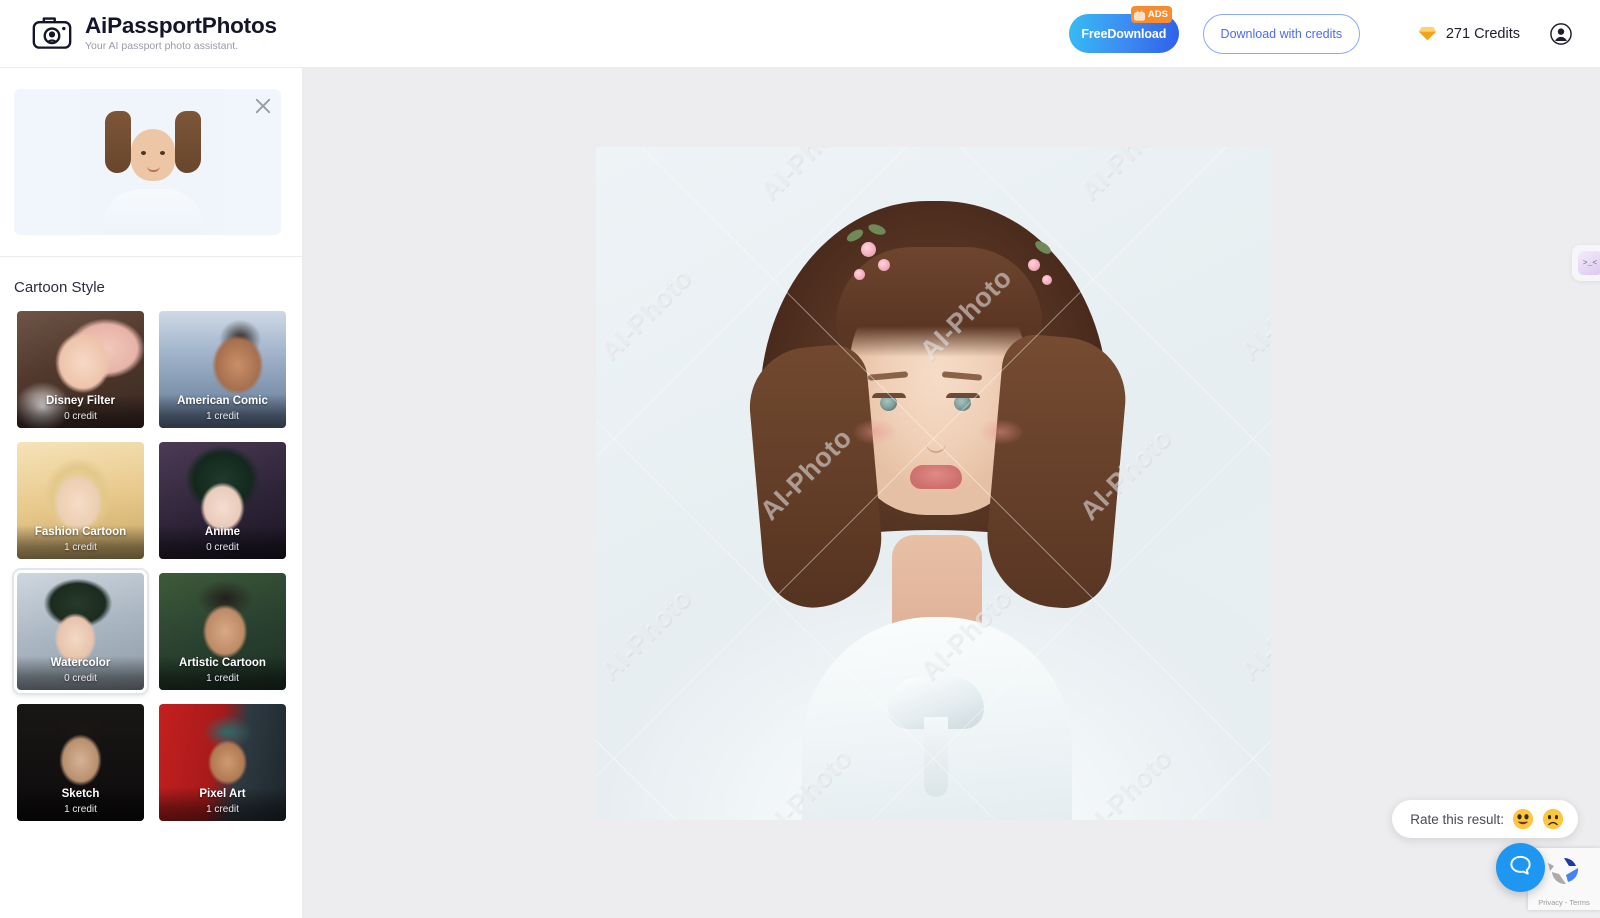 The height and width of the screenshot is (918, 1600). What do you see at coordinates (1281, 33) in the screenshot?
I see `download-with-credits-button: Download with credits` at bounding box center [1281, 33].